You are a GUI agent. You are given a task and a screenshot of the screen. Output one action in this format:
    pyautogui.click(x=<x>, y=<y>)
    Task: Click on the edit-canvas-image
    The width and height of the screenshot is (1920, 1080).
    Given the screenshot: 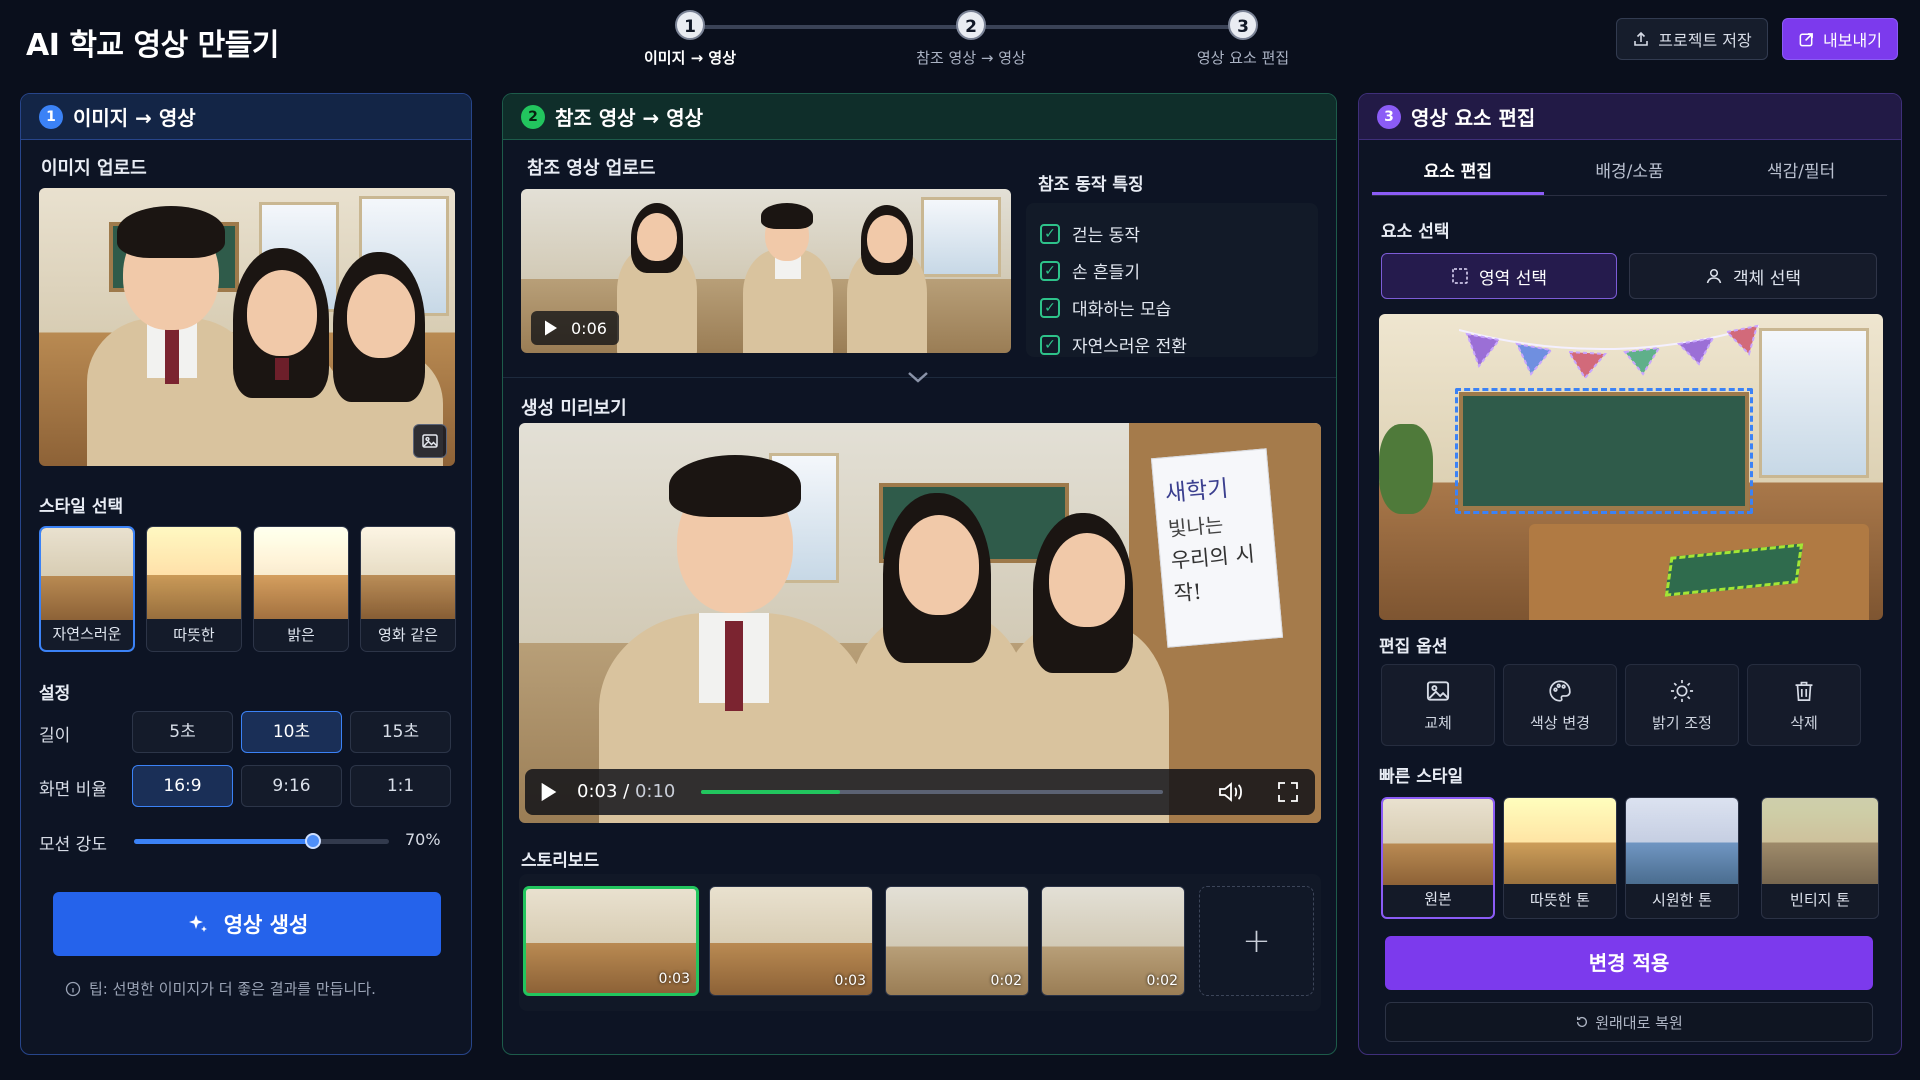 What is the action you would take?
    pyautogui.click(x=1631, y=467)
    